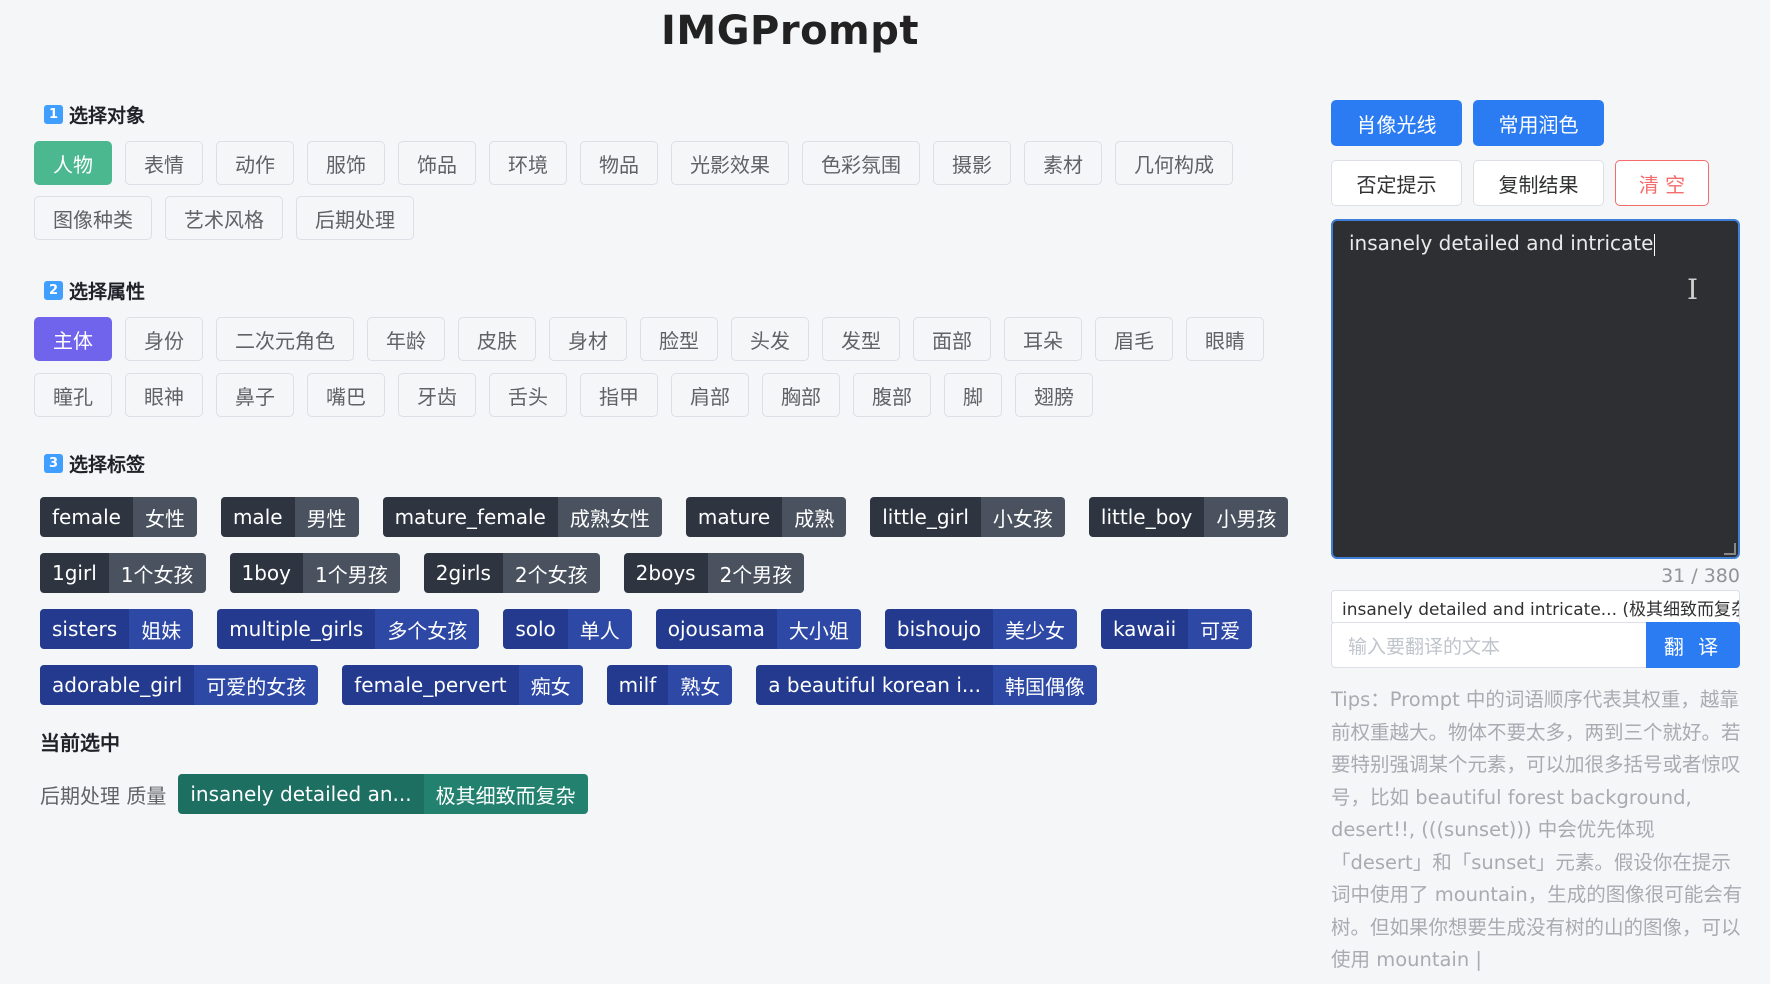 This screenshot has width=1770, height=984. What do you see at coordinates (758, 629) in the screenshot?
I see `prompt-tag: ojousama 大小姐` at bounding box center [758, 629].